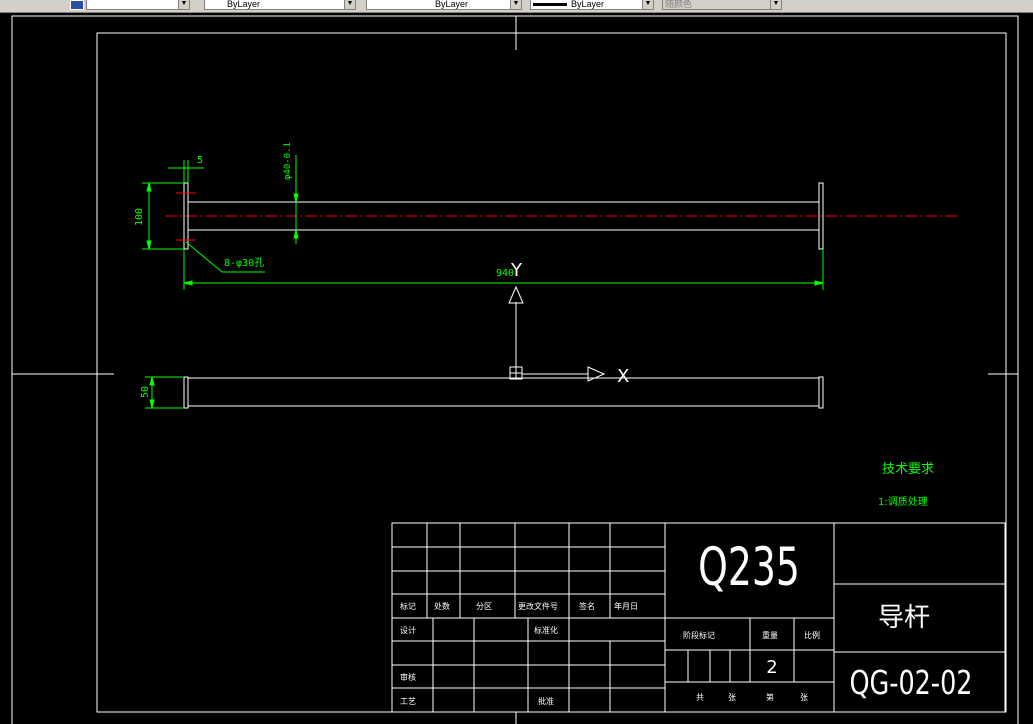 Image resolution: width=1033 pixels, height=724 pixels. What do you see at coordinates (623, 376) in the screenshot?
I see `ucs-x-label: X` at bounding box center [623, 376].